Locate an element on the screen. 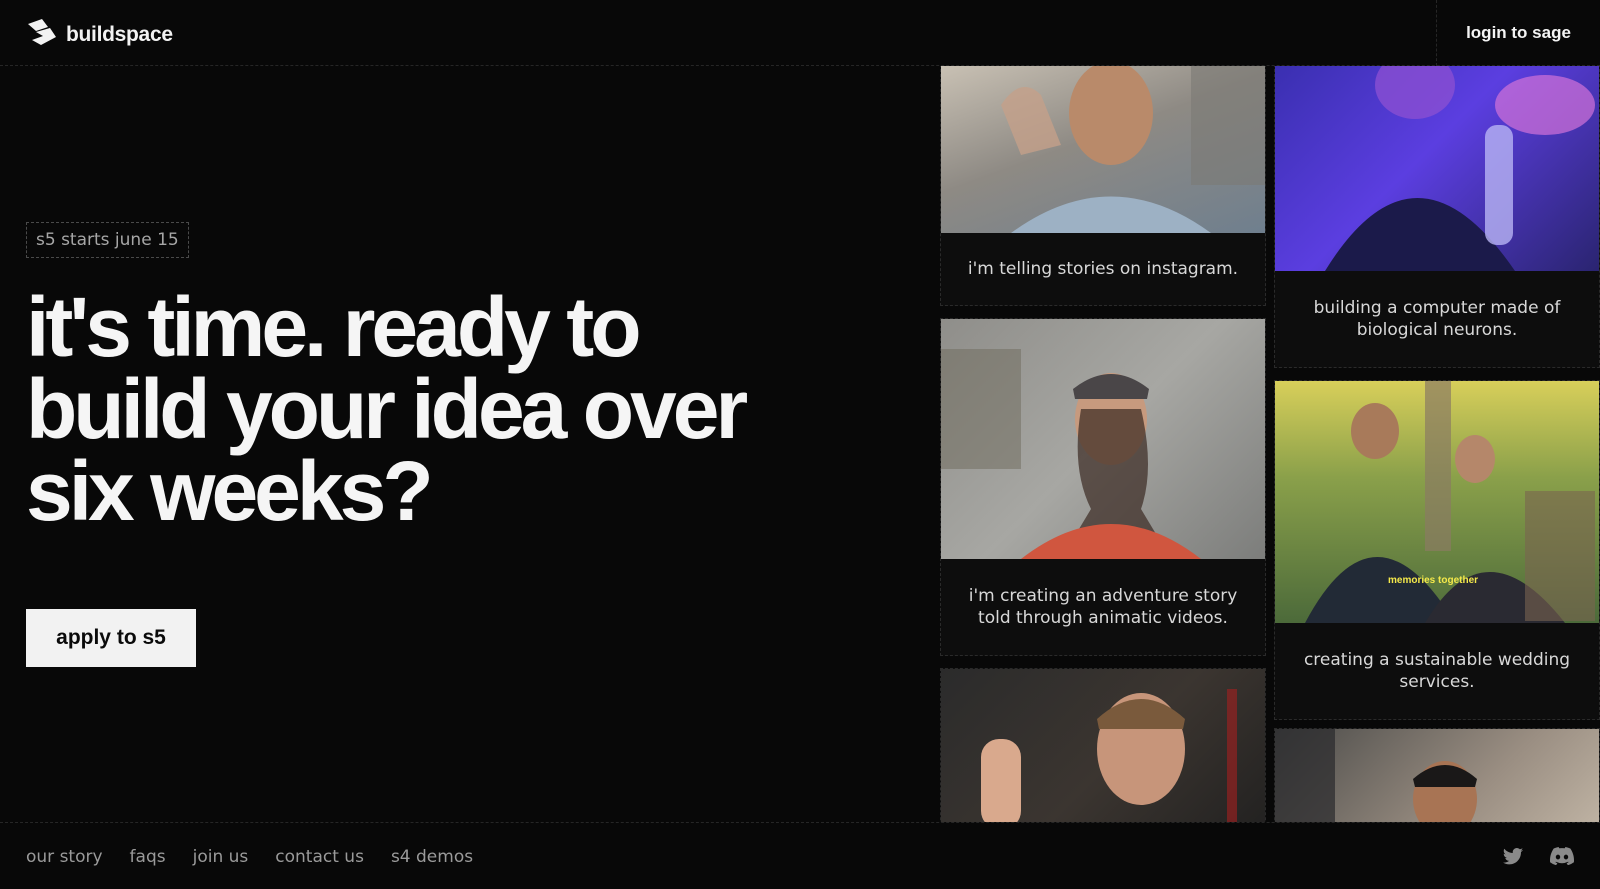 The height and width of the screenshot is (889, 1600). apply-button: apply to s5 is located at coordinates (111, 638).